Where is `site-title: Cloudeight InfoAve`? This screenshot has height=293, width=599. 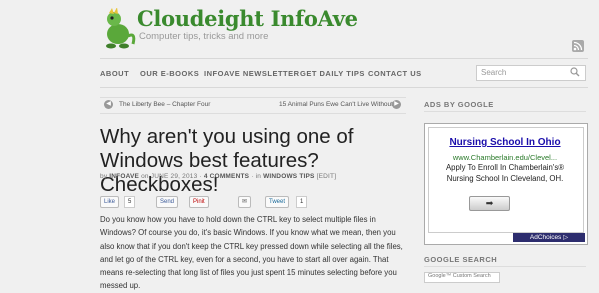
site-title: Cloudeight InfoAve is located at coordinates (247, 18).